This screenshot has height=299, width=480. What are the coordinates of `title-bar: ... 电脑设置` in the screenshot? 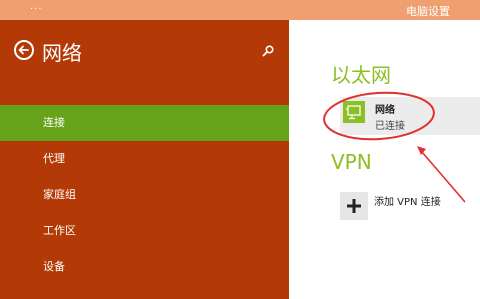 It's located at (240, 10).